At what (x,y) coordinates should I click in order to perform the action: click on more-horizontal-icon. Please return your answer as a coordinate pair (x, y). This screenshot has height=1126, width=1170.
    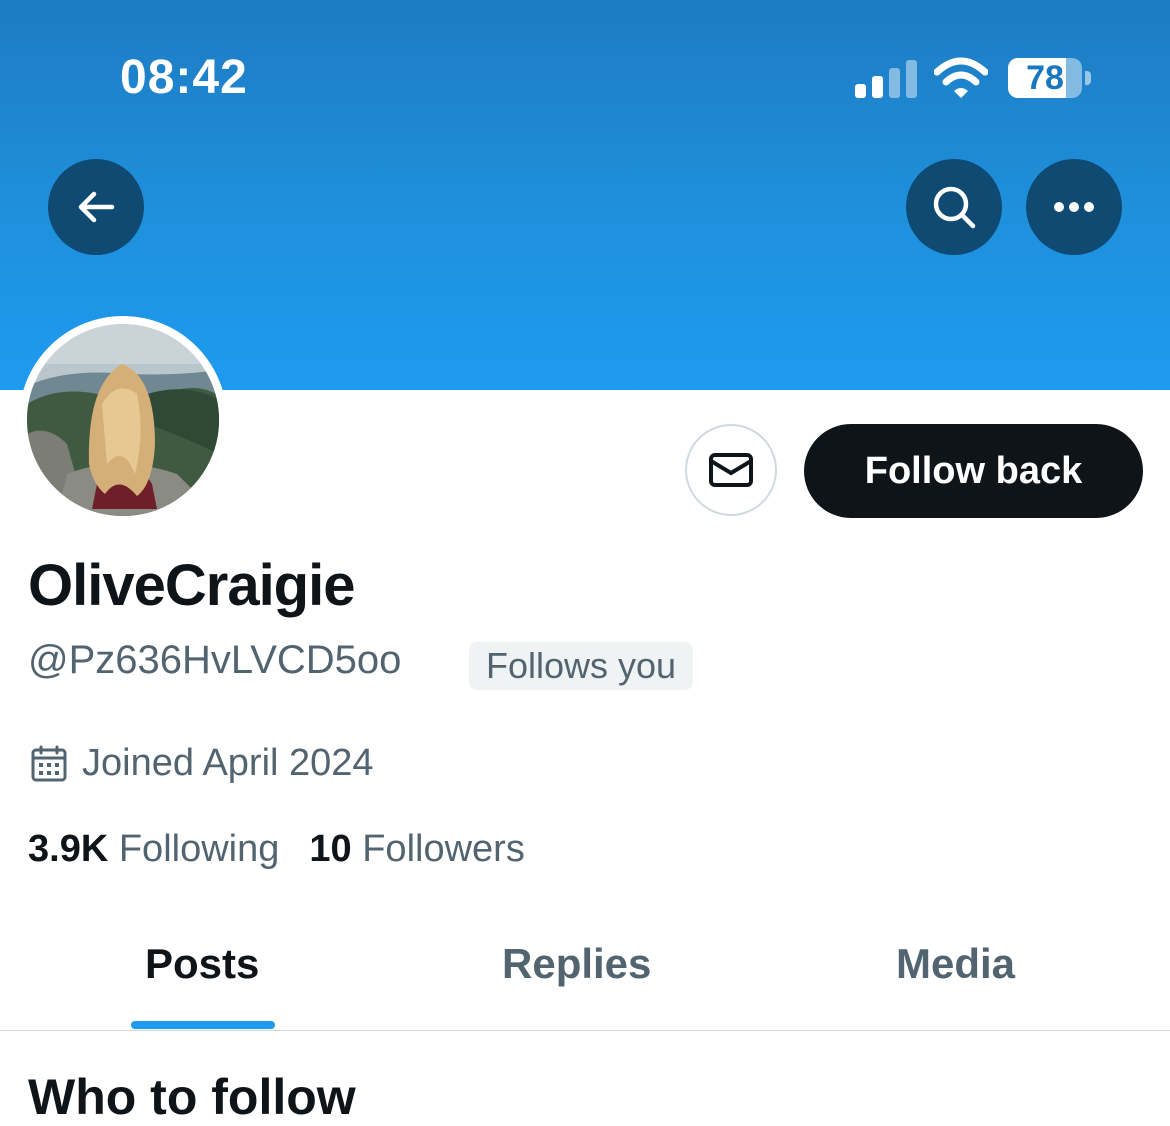
    Looking at the image, I should click on (1074, 207).